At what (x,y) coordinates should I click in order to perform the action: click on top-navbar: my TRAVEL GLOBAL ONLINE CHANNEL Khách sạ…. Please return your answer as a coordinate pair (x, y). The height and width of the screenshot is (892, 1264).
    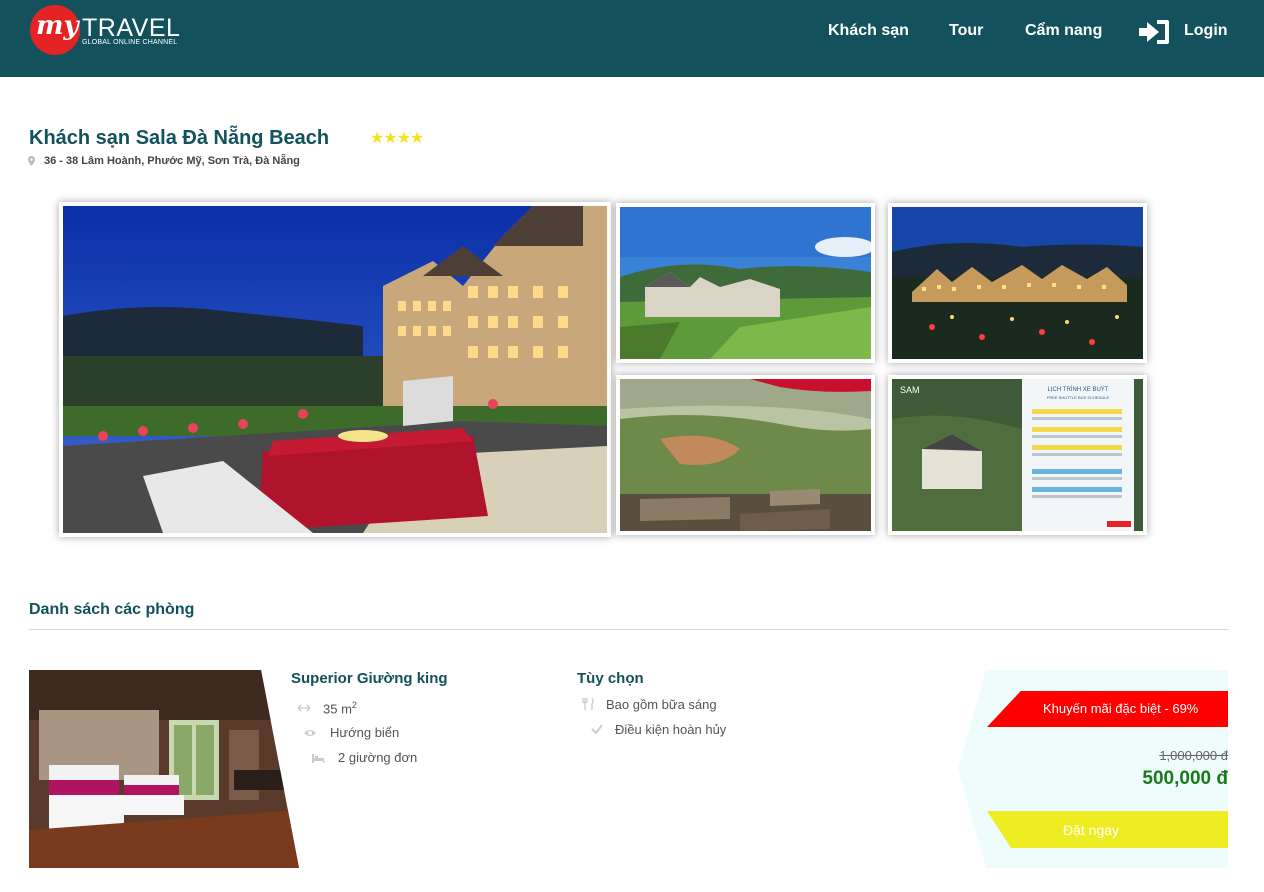
    Looking at the image, I should click on (632, 38).